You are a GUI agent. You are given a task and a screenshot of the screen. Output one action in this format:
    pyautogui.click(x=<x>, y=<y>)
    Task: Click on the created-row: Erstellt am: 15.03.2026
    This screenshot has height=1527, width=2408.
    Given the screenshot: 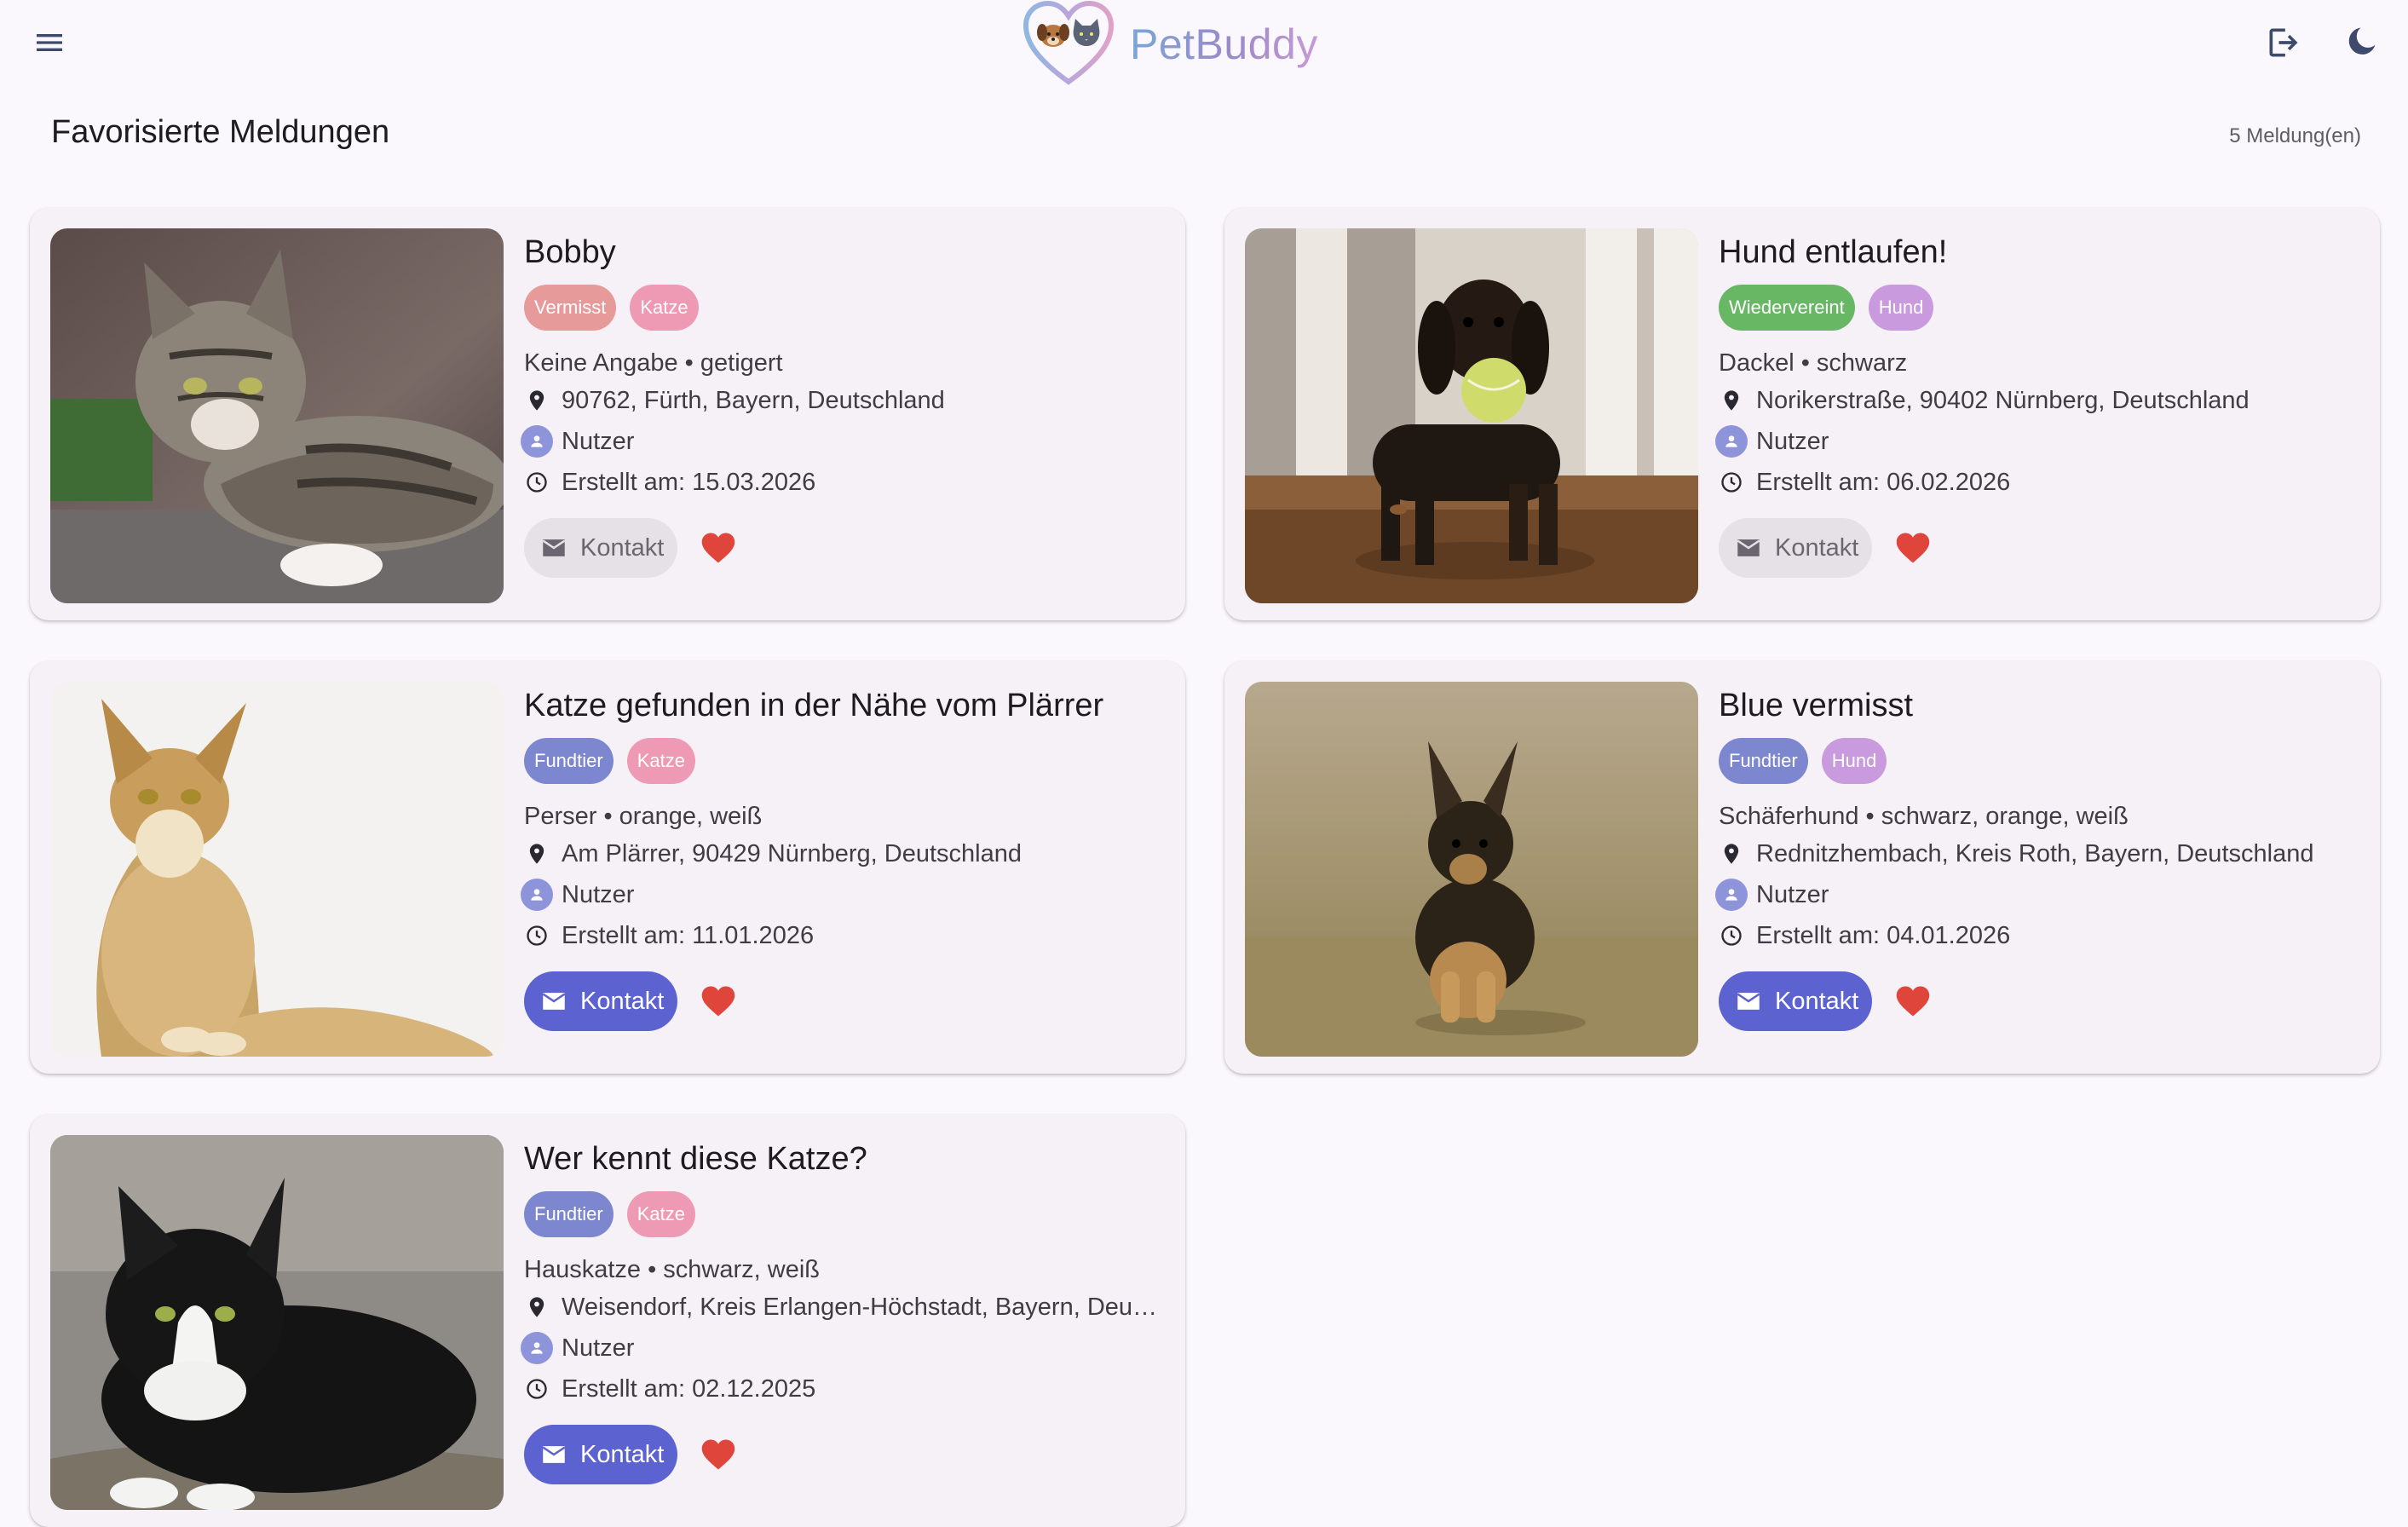 What is the action you would take?
    pyautogui.click(x=848, y=483)
    